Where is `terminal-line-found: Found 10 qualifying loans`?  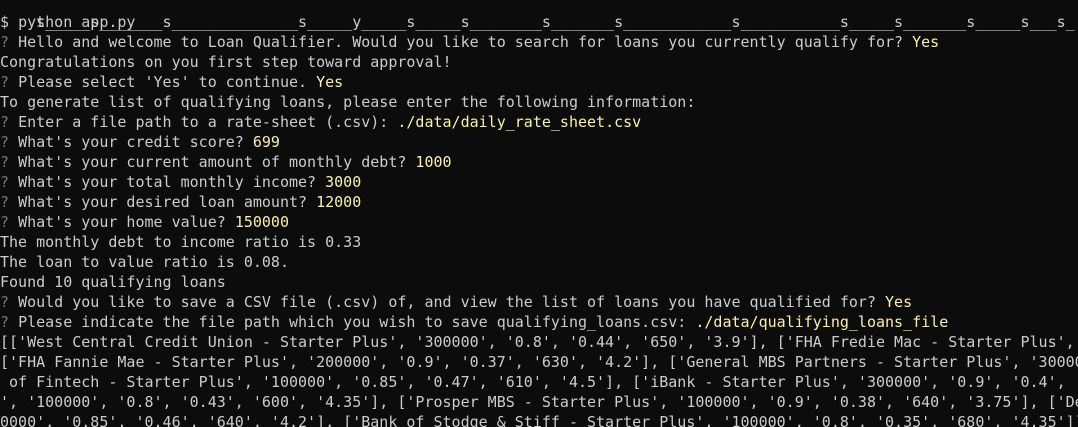
terminal-line-found: Found 10 qualifying loans is located at coordinates (539, 282).